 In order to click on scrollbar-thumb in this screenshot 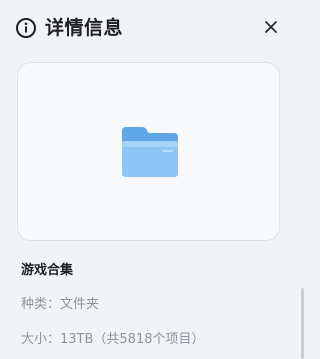, I will do `click(302, 323)`.